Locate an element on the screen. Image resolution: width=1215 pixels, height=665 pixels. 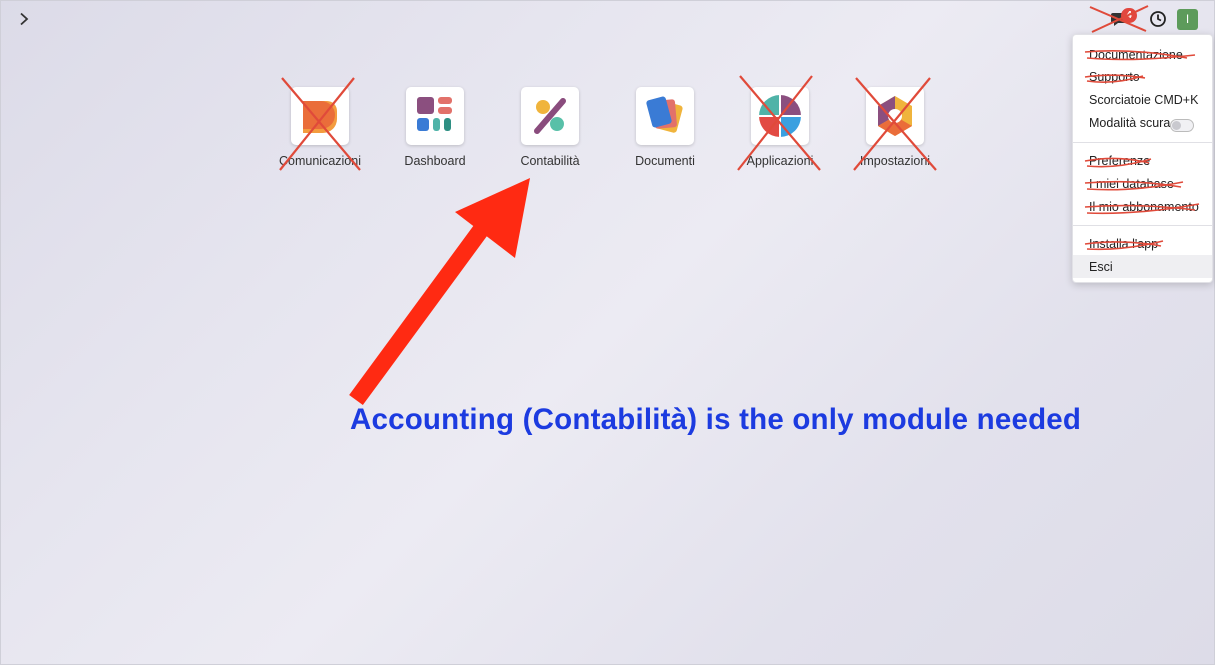
app-label: Contabilità is located at coordinates (550, 161).